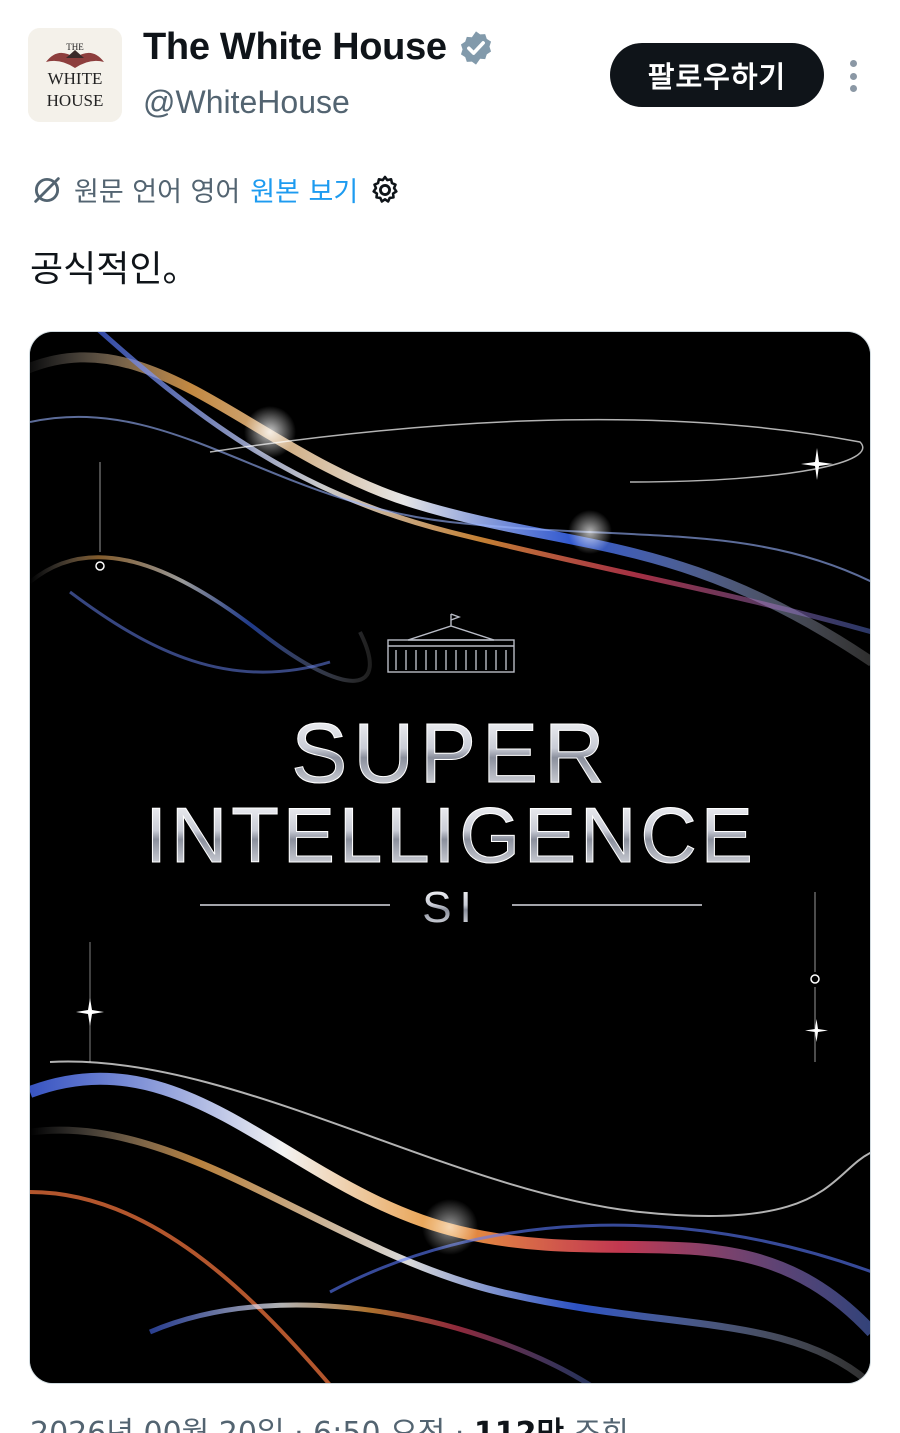 The height and width of the screenshot is (1433, 900). Describe the element at coordinates (295, 47) in the screenshot. I see `author-display-name: The White House` at that location.